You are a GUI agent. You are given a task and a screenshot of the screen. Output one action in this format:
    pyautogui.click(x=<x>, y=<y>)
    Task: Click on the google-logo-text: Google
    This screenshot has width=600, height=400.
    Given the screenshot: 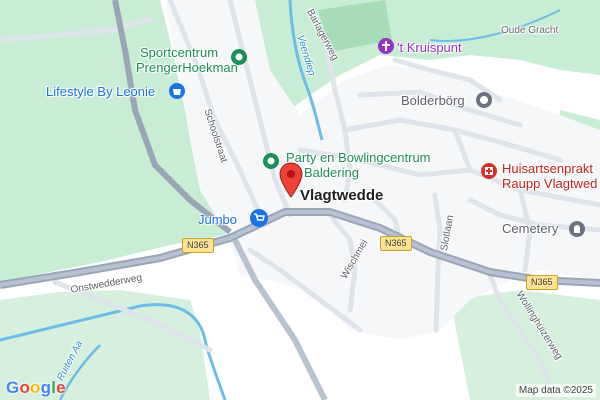 What is the action you would take?
    pyautogui.click(x=36, y=387)
    